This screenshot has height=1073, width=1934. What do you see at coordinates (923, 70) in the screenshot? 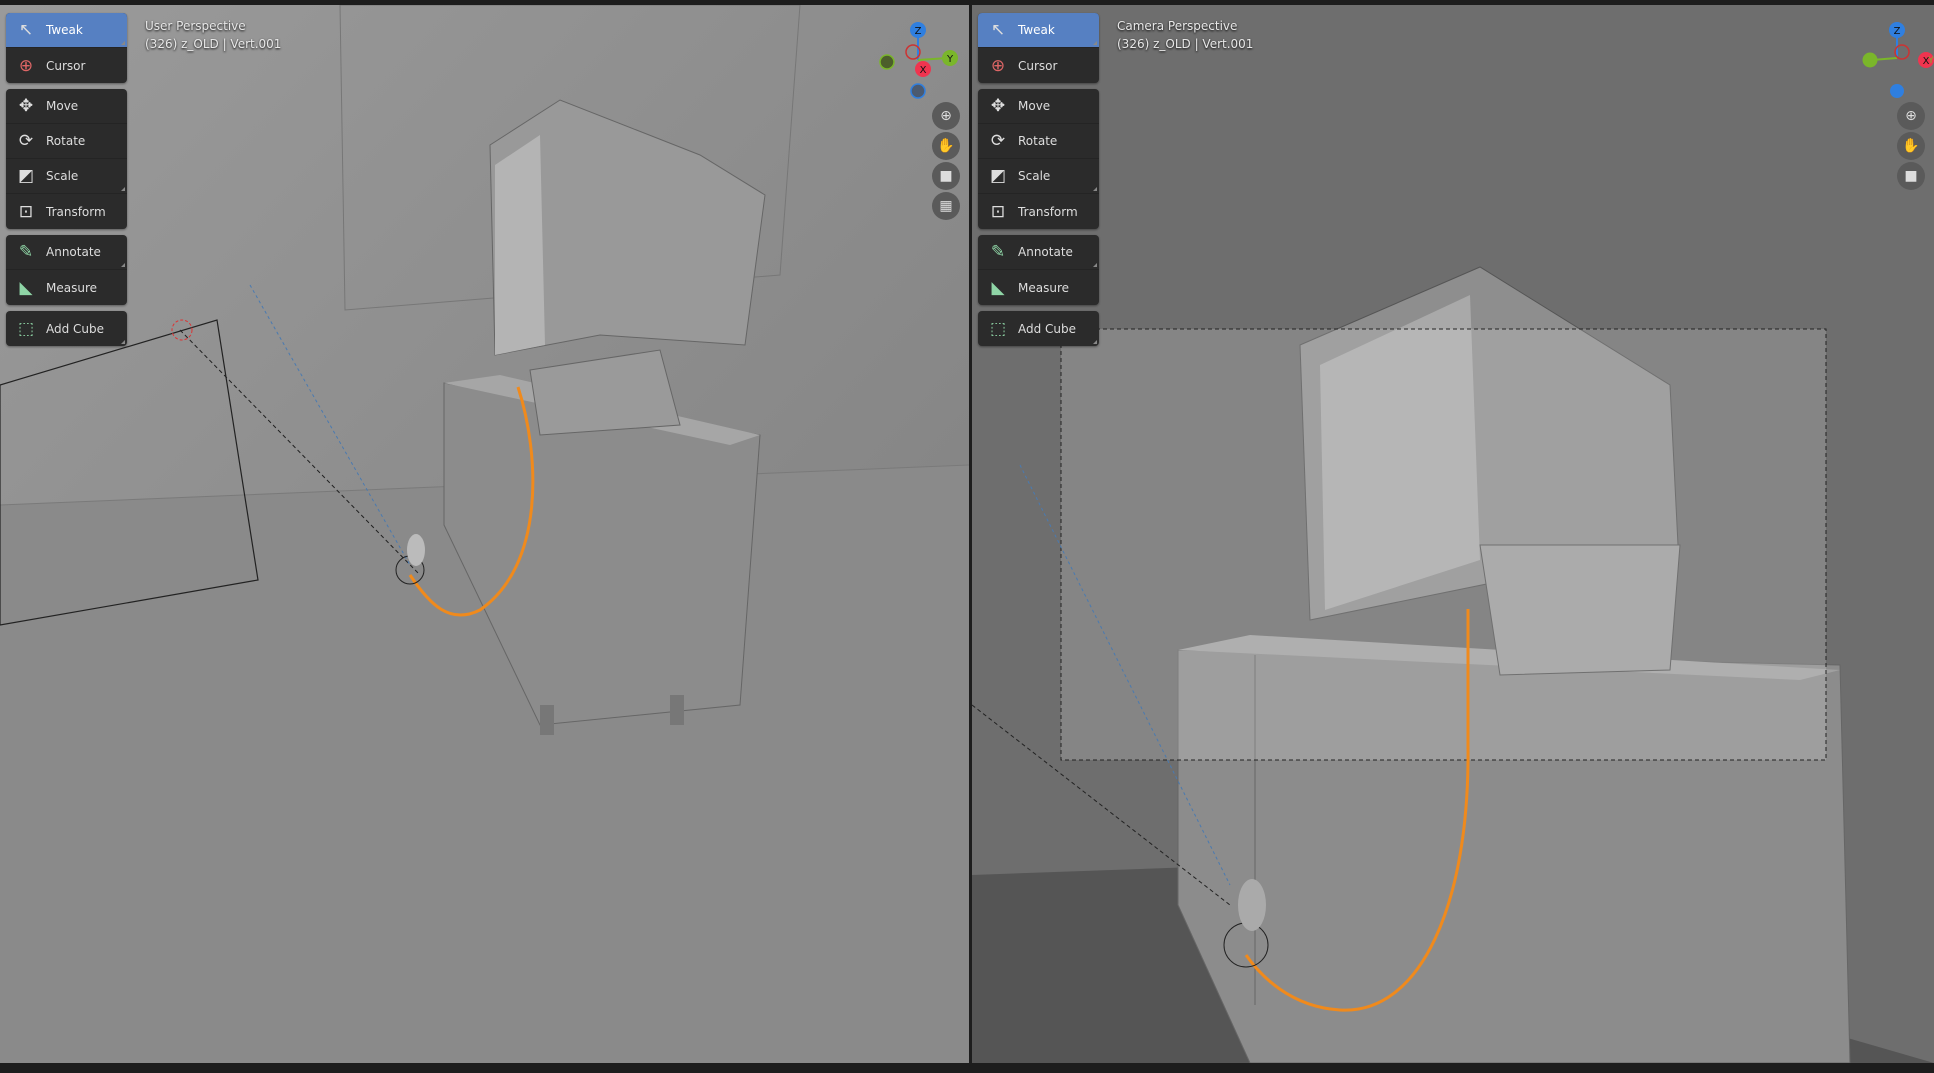
I see `axis-x-label: X` at bounding box center [923, 70].